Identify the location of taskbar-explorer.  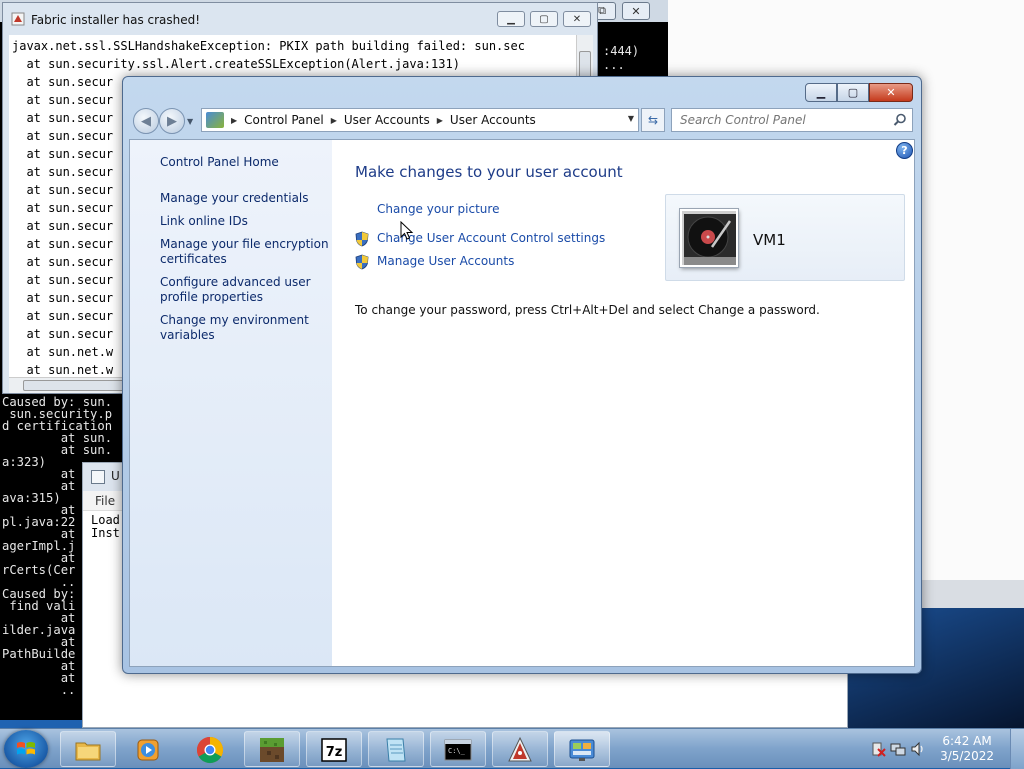
(88, 749).